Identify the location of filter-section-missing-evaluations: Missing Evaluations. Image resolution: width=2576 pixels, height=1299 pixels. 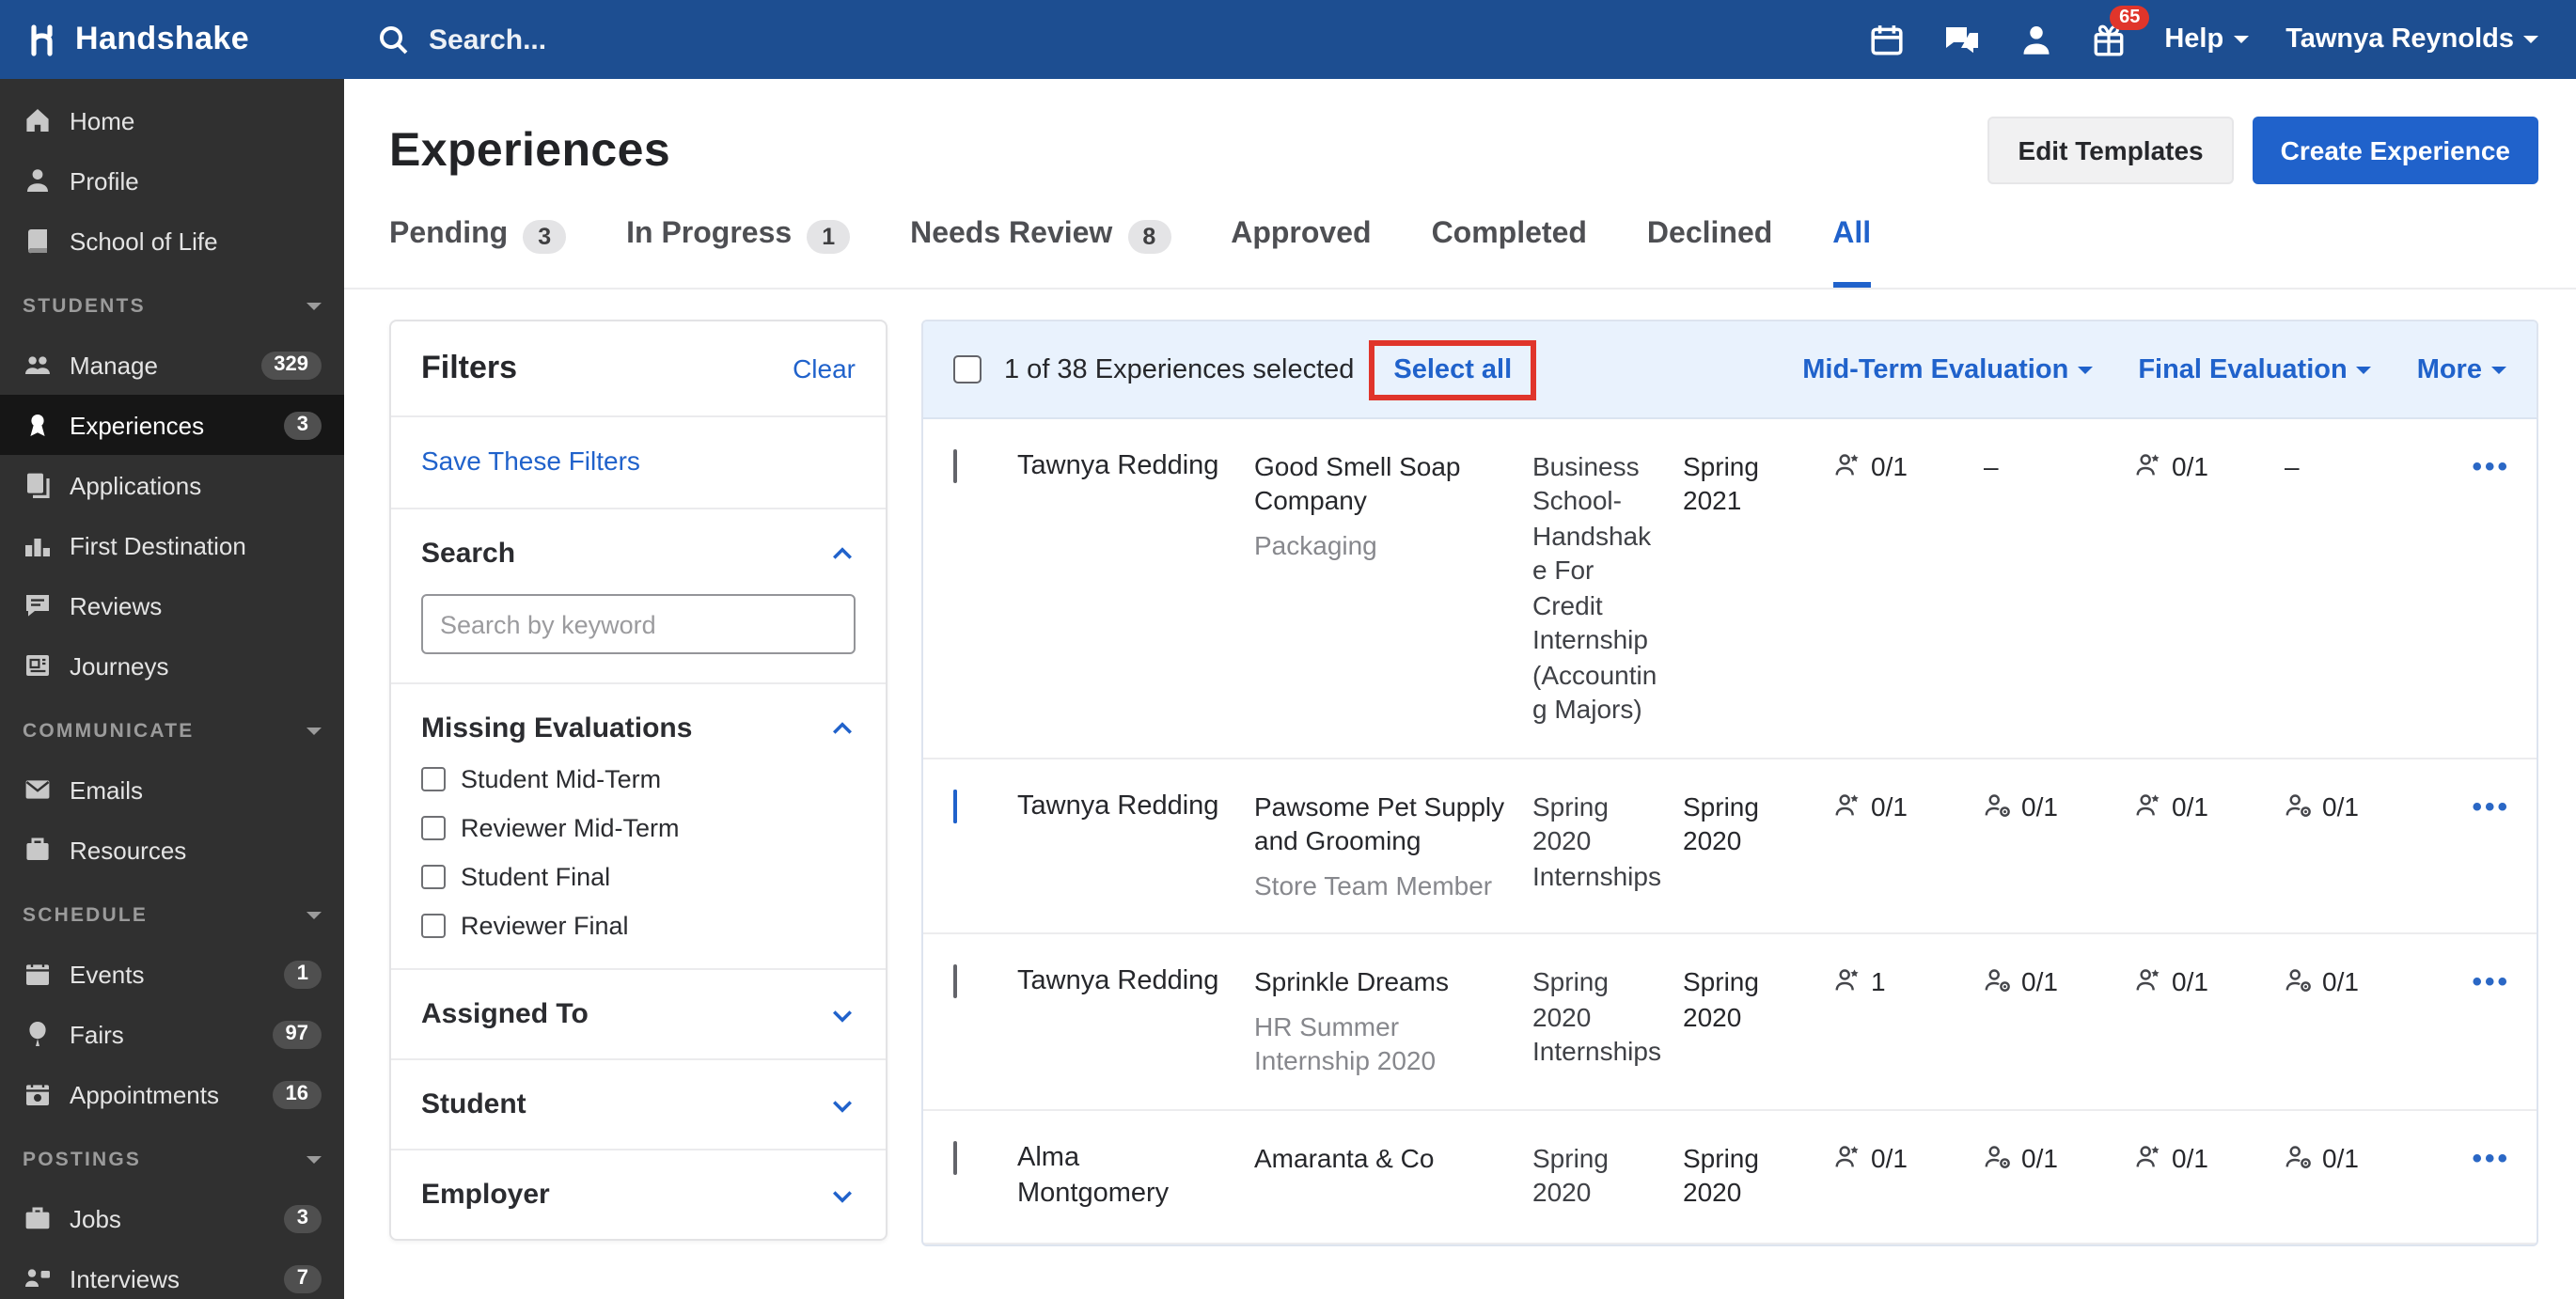
(639, 728).